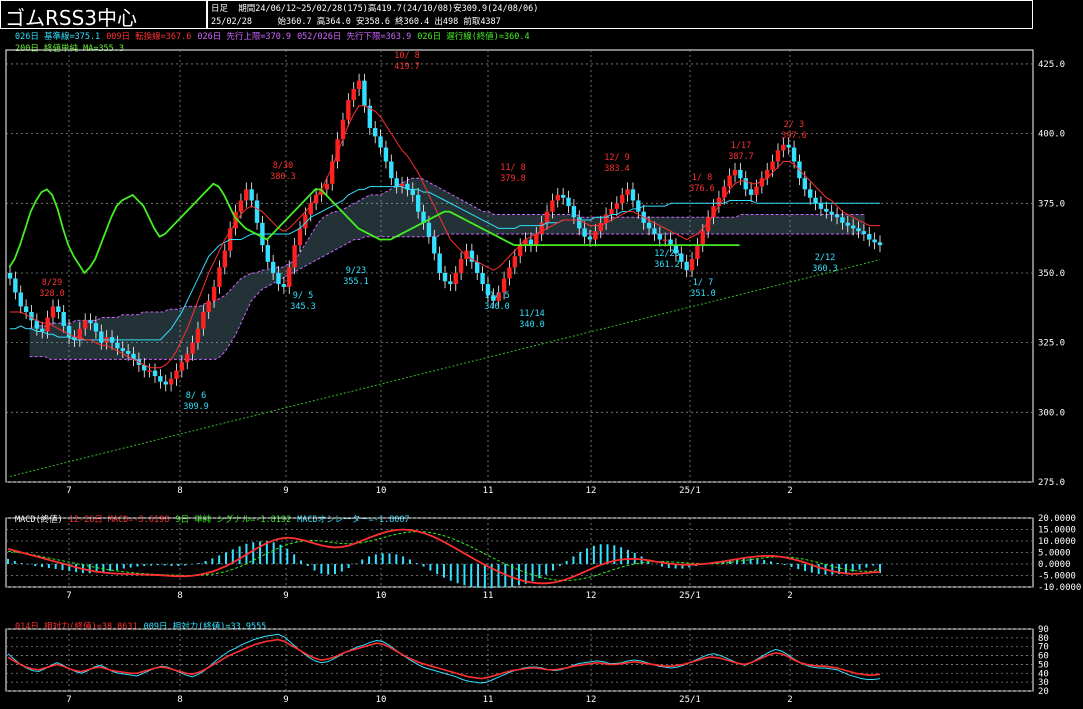  I want to click on y-tick-label-1-0: 20.0000, so click(1057, 519).